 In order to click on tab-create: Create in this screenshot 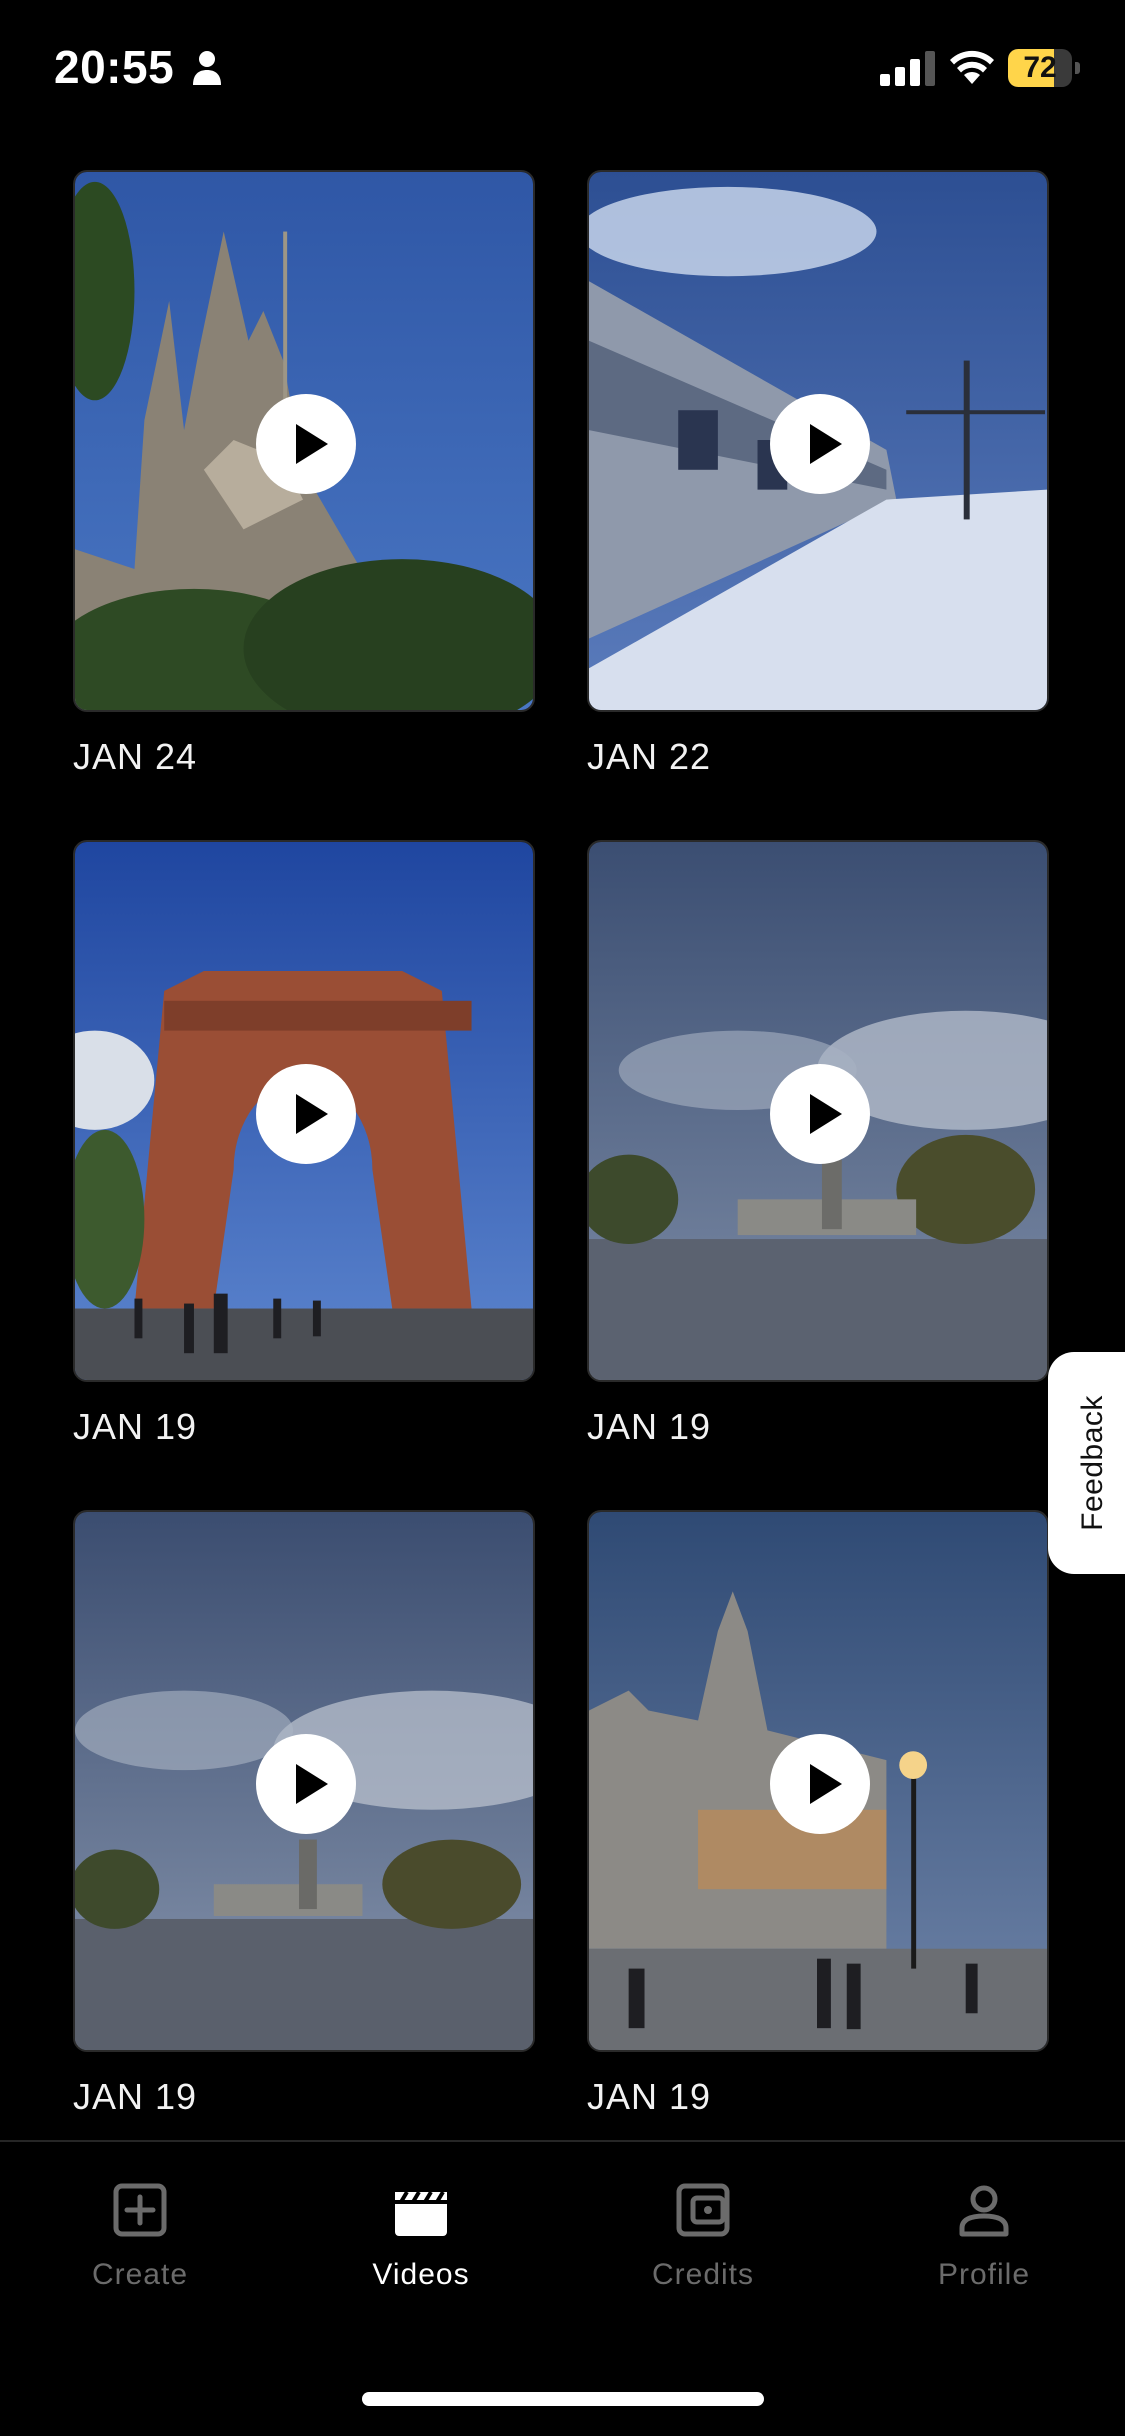, I will do `click(140, 2242)`.